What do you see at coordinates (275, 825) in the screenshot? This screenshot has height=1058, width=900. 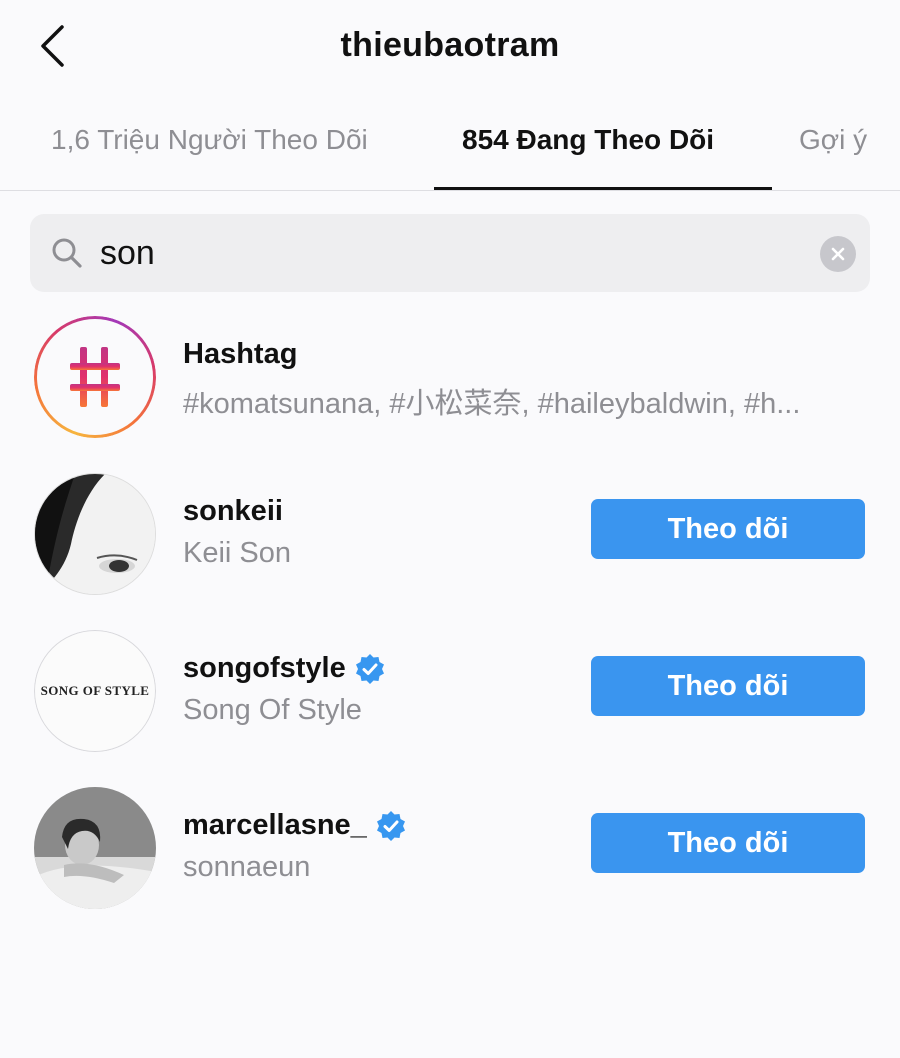 I see `username-text: marcellasne_` at bounding box center [275, 825].